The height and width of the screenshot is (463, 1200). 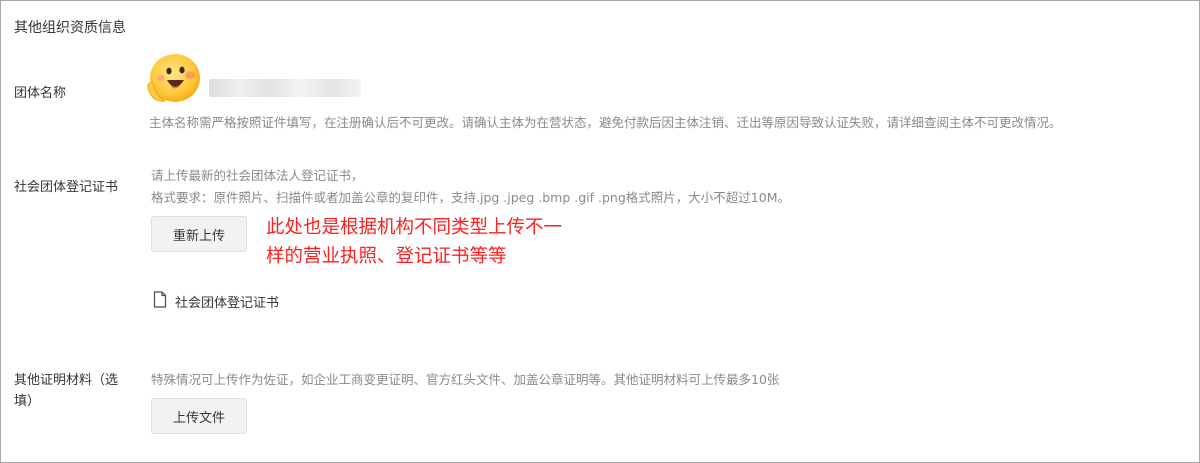 I want to click on reupload-button: 重新上传, so click(x=199, y=234).